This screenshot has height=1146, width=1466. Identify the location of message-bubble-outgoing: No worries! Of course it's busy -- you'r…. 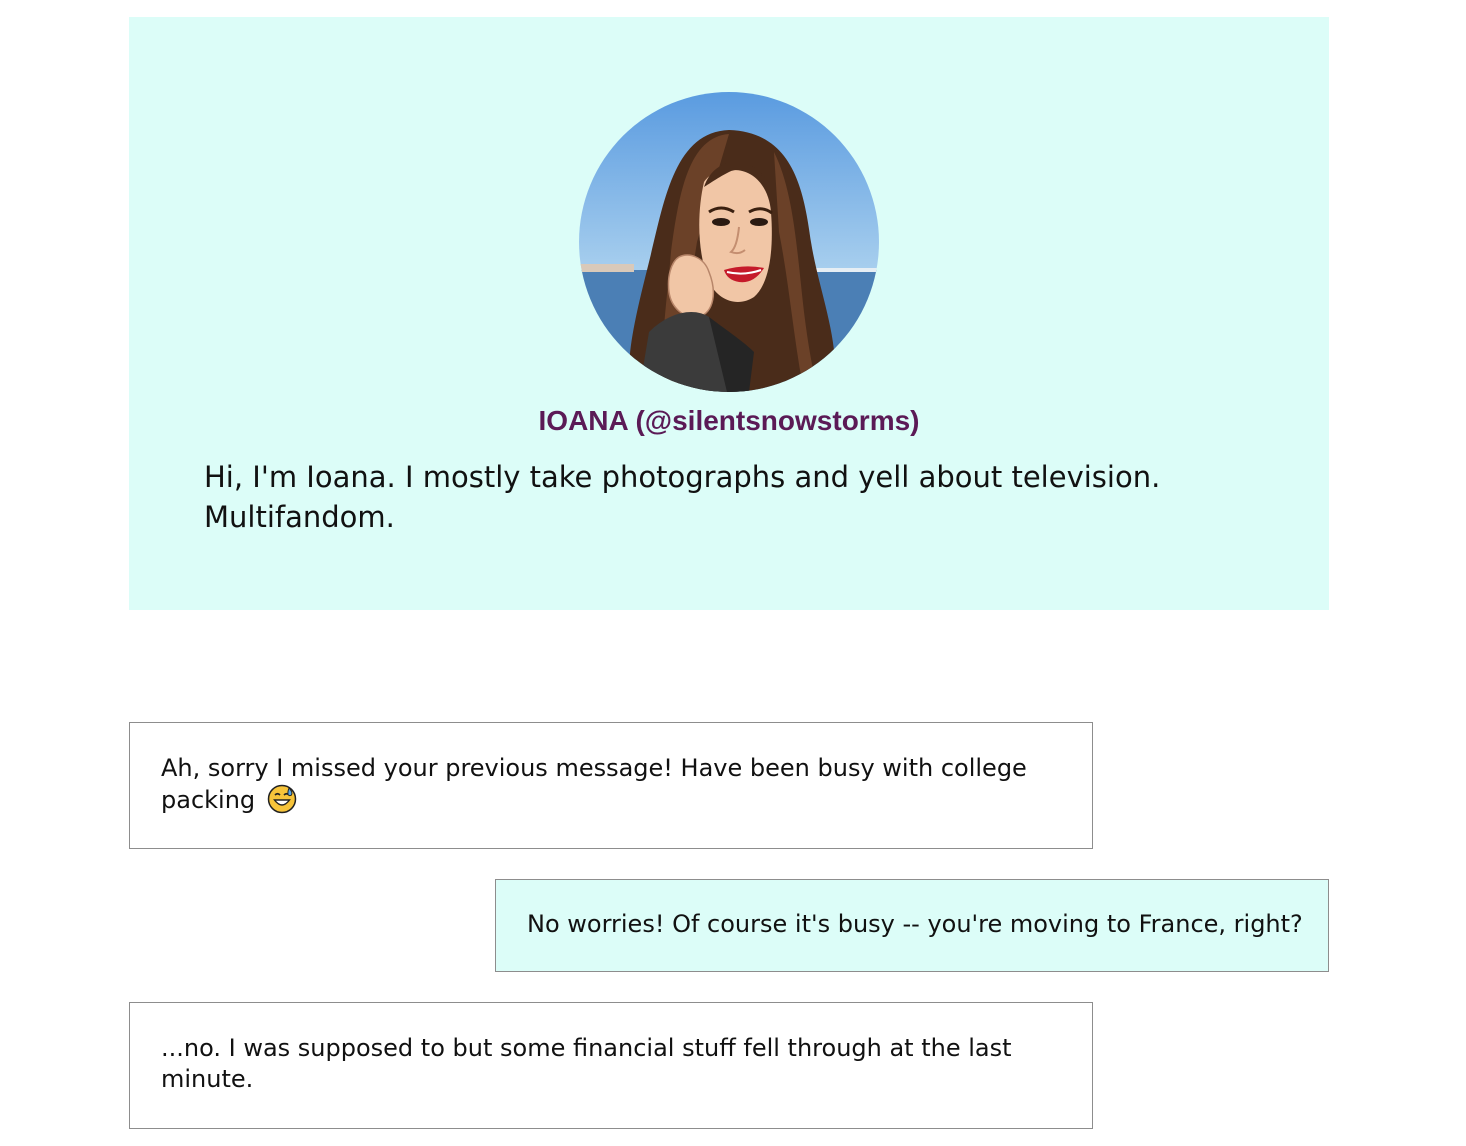
(912, 925).